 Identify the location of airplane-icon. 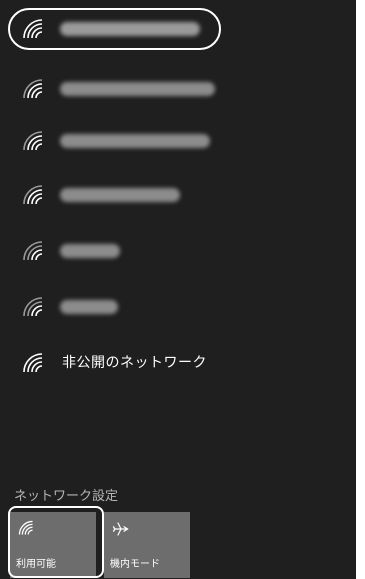
(121, 531).